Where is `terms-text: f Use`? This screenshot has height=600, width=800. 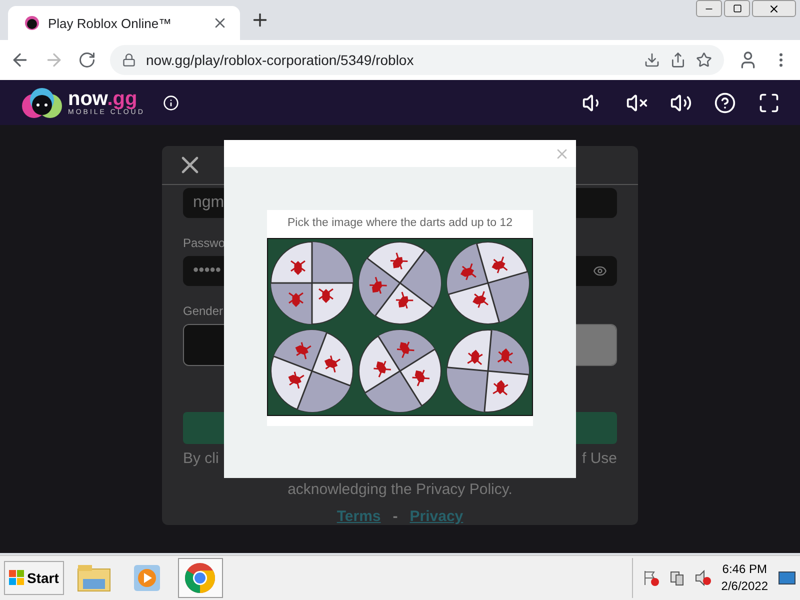 terms-text: f Use is located at coordinates (599, 458).